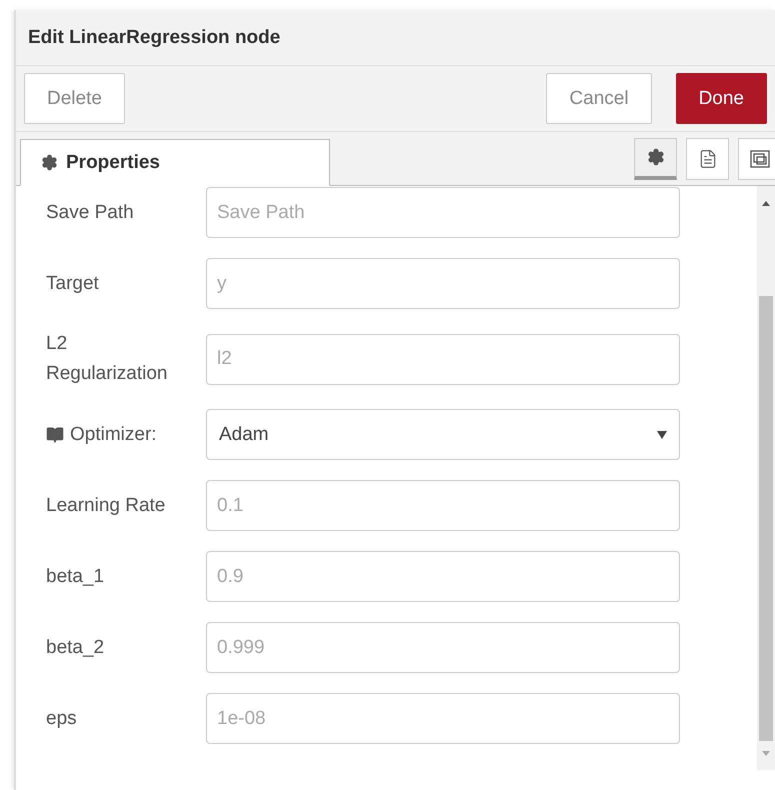 The image size is (775, 790). Describe the element at coordinates (76, 576) in the screenshot. I see `field-label: beta_1` at that location.